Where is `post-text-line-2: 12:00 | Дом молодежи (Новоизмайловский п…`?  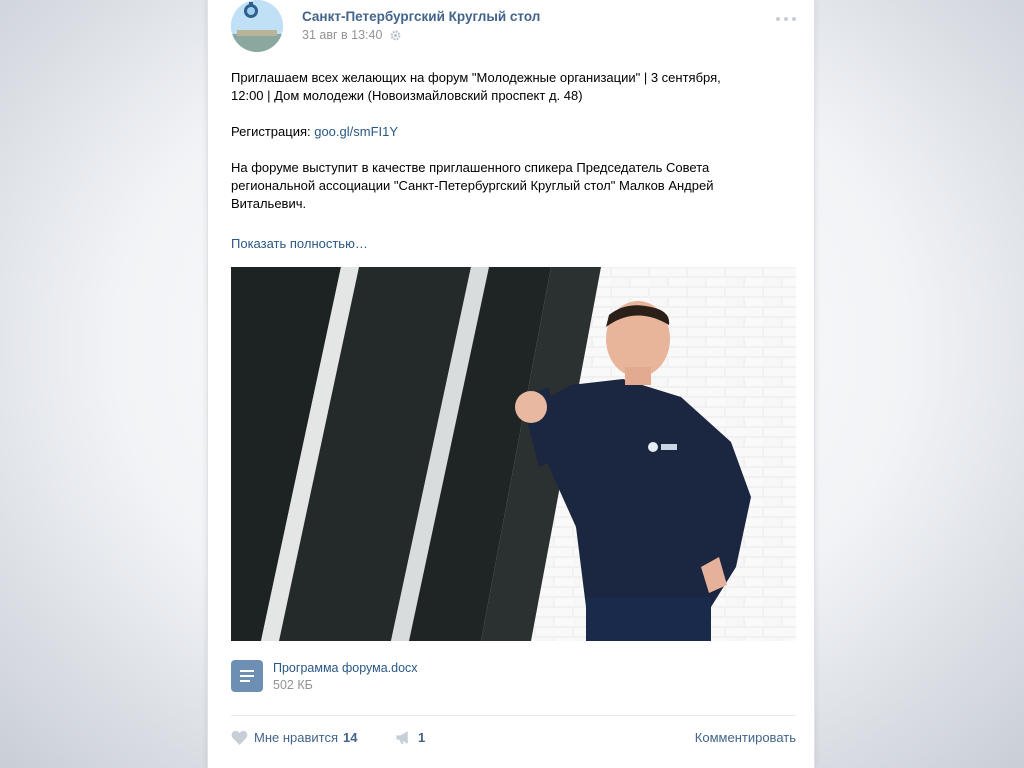
post-text-line-2: 12:00 | Дом молодежи (Новоизмайловский п… is located at coordinates (407, 95).